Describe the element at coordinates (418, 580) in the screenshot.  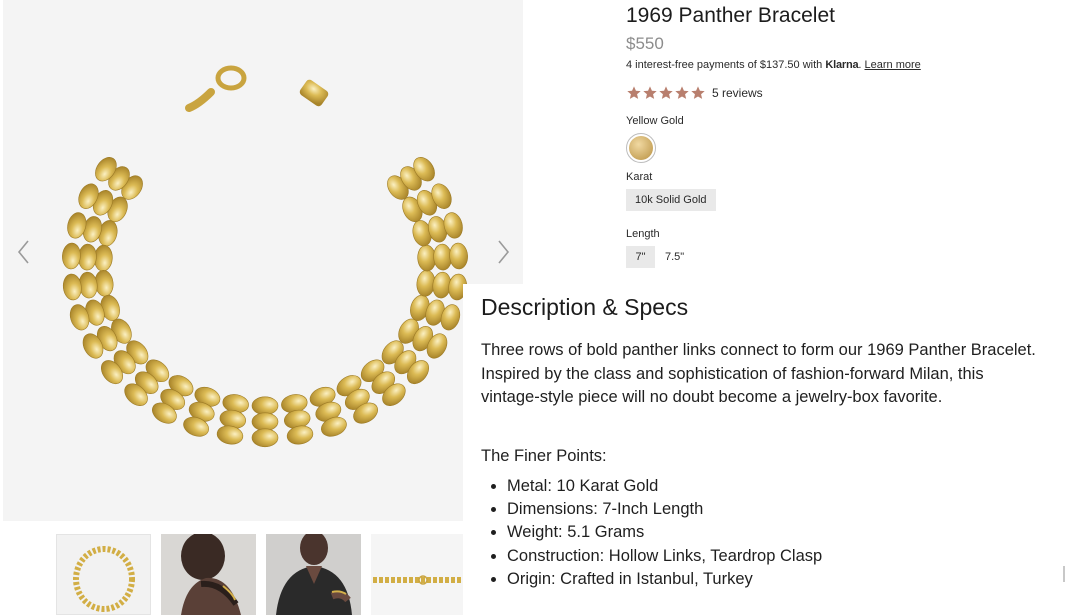
I see `bracelet-flat-image` at that location.